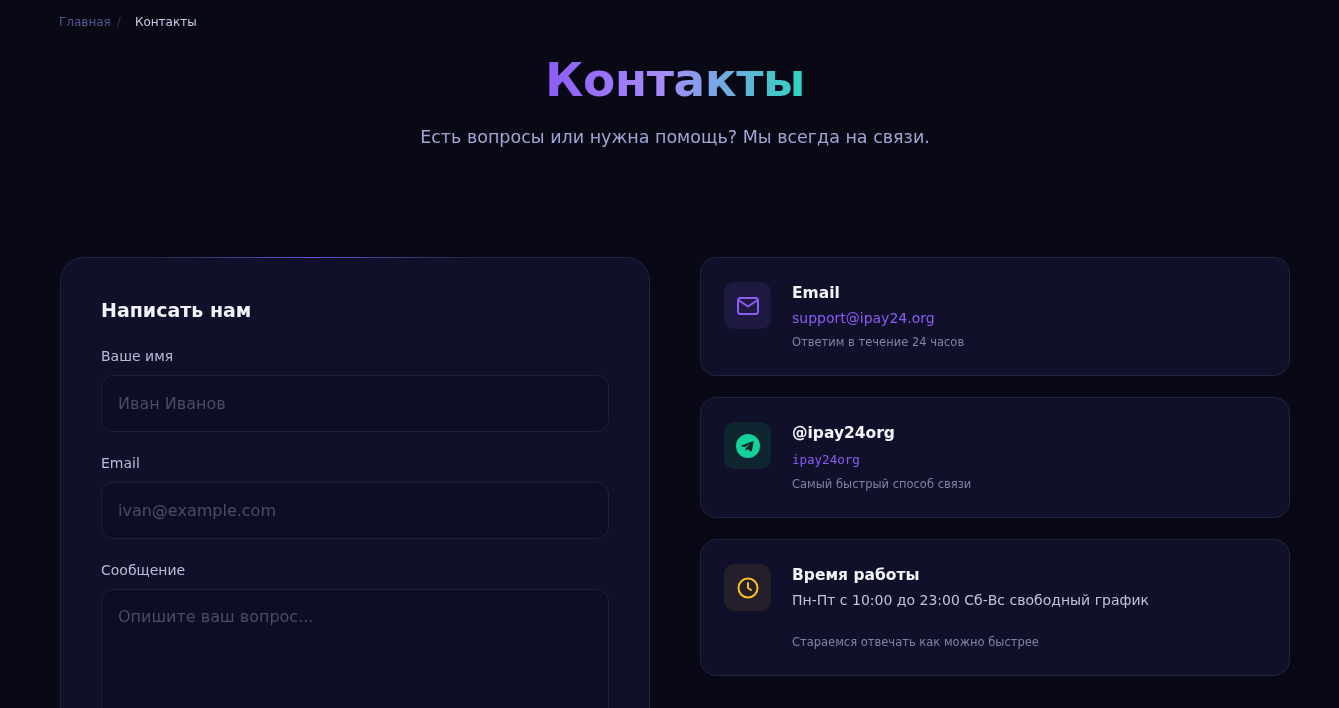 The image size is (1339, 708). I want to click on page-subtitle: Есть вопросы или нужна помощь? Мы всегда на связи., so click(675, 137).